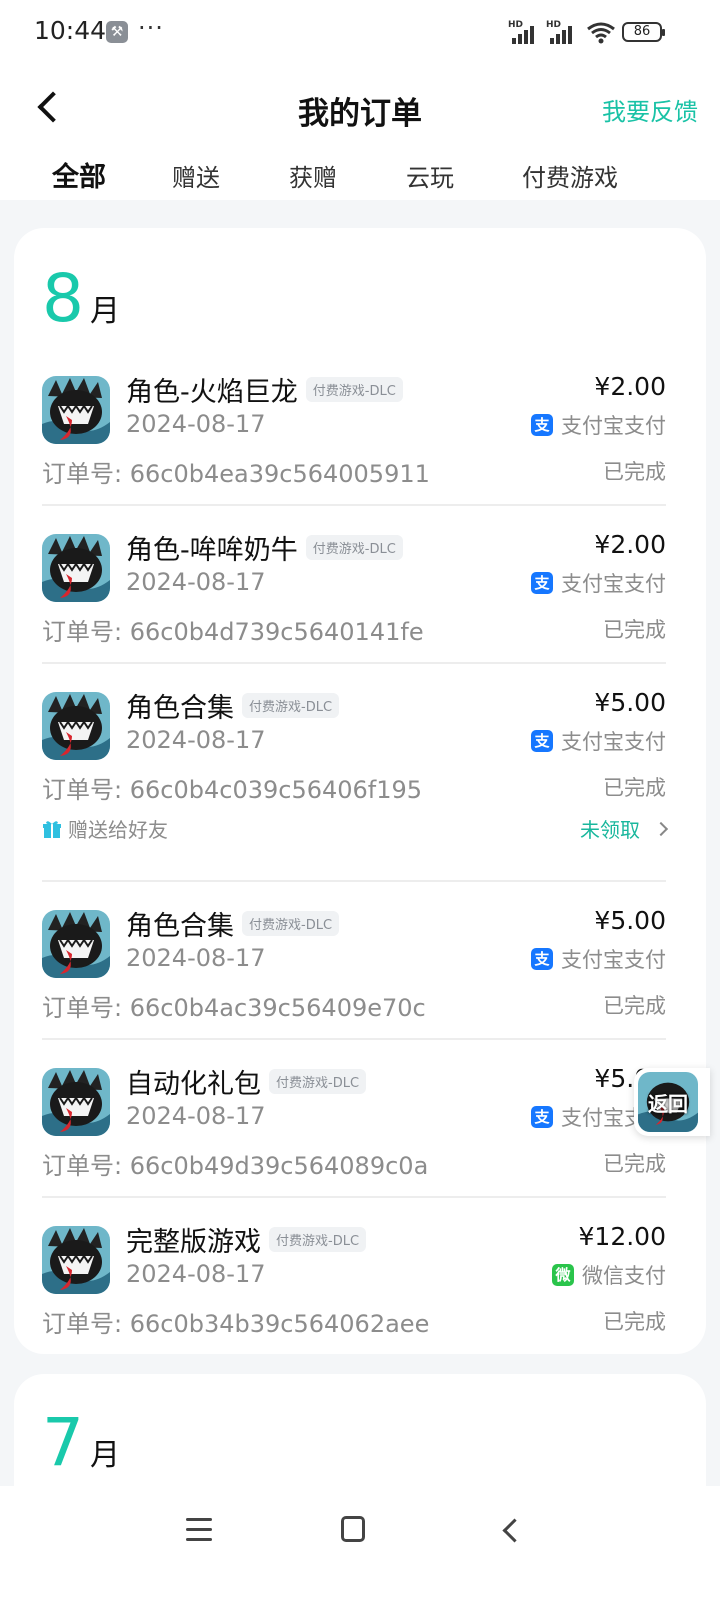 The width and height of the screenshot is (720, 1600). What do you see at coordinates (246, 1239) in the screenshot?
I see `order-item-name: 完整版游戏 付费游戏-DLC` at bounding box center [246, 1239].